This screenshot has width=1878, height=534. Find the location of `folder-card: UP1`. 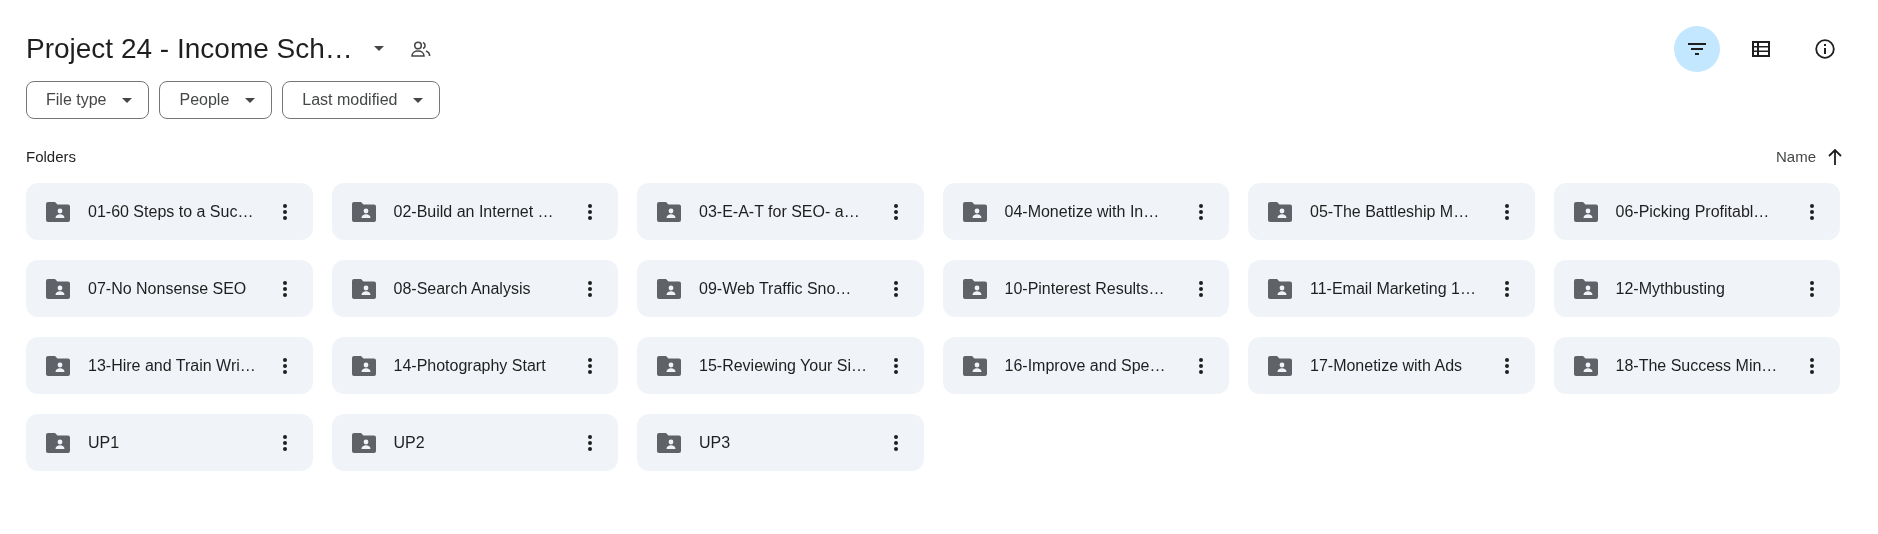

folder-card: UP1 is located at coordinates (169, 442).